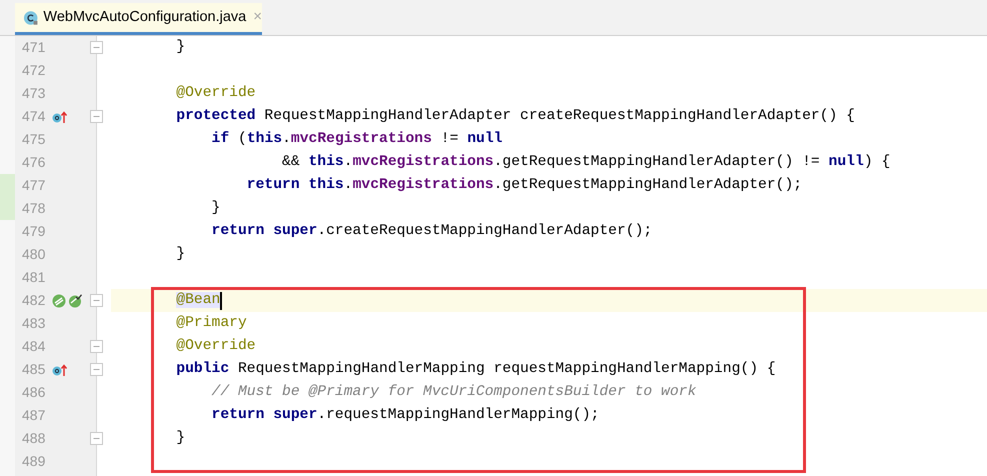 This screenshot has height=476, width=987. What do you see at coordinates (75, 301) in the screenshot?
I see `bean-check-icon` at bounding box center [75, 301].